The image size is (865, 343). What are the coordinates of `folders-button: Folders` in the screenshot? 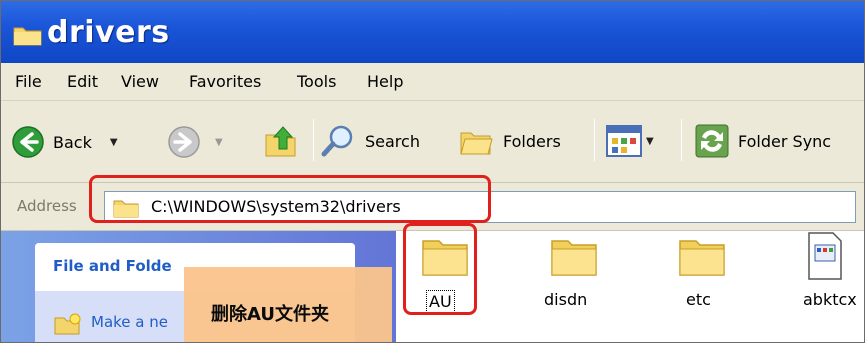 It's located at (509, 141).